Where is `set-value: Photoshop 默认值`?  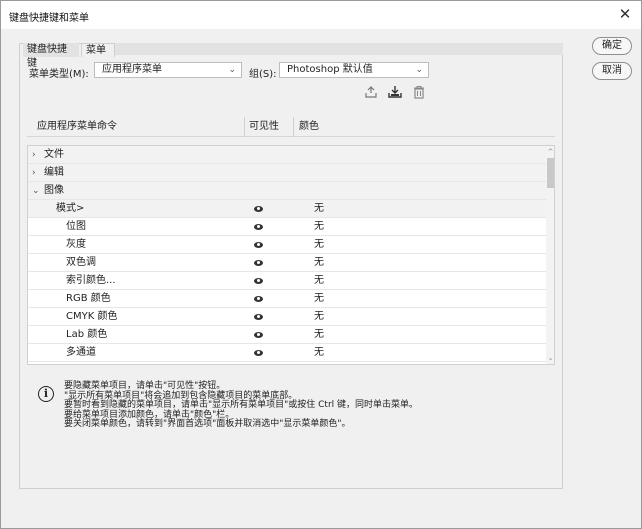
set-value: Photoshop 默认值 is located at coordinates (330, 69).